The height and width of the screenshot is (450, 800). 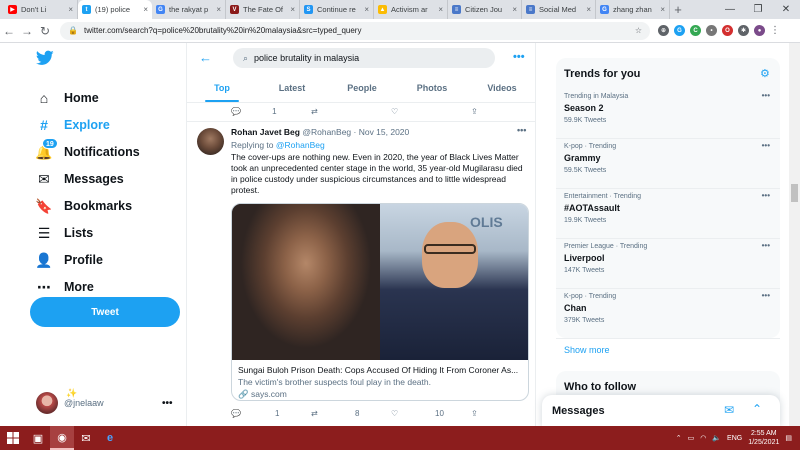 What do you see at coordinates (521, 130) in the screenshot?
I see `tweet-more-icon: •••` at bounding box center [521, 130].